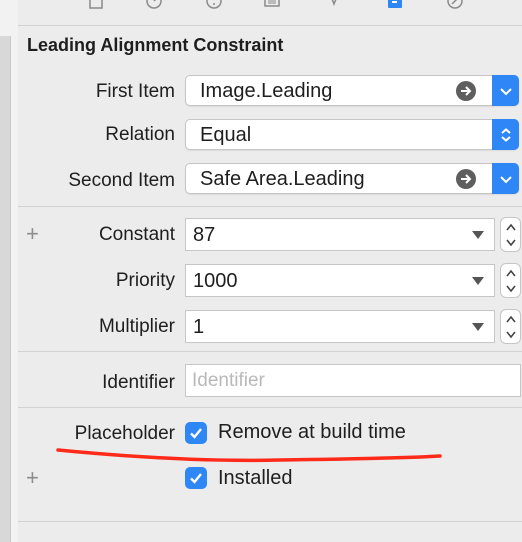 The height and width of the screenshot is (542, 522). What do you see at coordinates (270, 521) in the screenshot?
I see `divider` at bounding box center [270, 521].